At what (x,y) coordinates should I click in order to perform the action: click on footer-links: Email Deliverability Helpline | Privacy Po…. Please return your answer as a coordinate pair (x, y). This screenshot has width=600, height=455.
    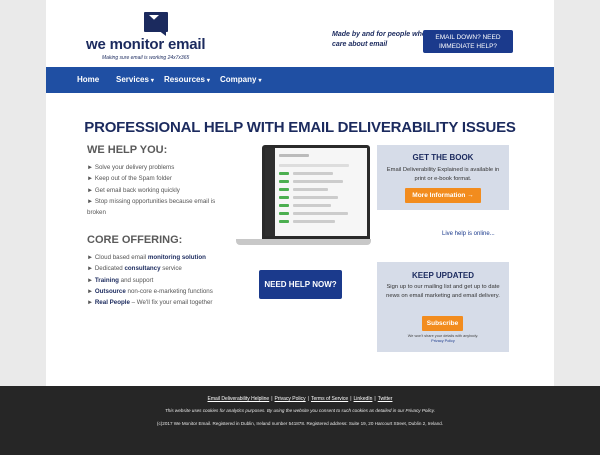
    Looking at the image, I should click on (300, 399).